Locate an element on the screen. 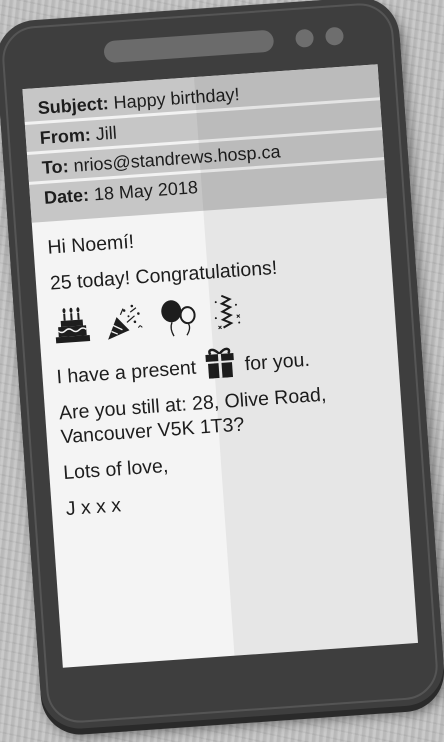 The image size is (444, 742). streamers-icon is located at coordinates (227, 312).